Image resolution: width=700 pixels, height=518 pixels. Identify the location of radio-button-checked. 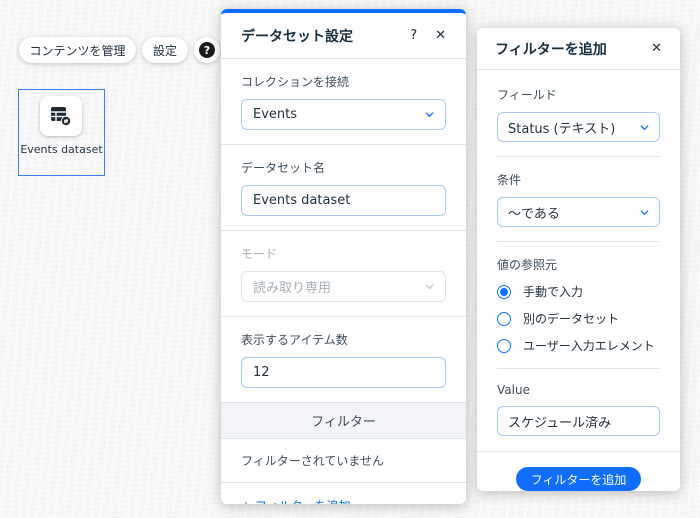
(504, 291).